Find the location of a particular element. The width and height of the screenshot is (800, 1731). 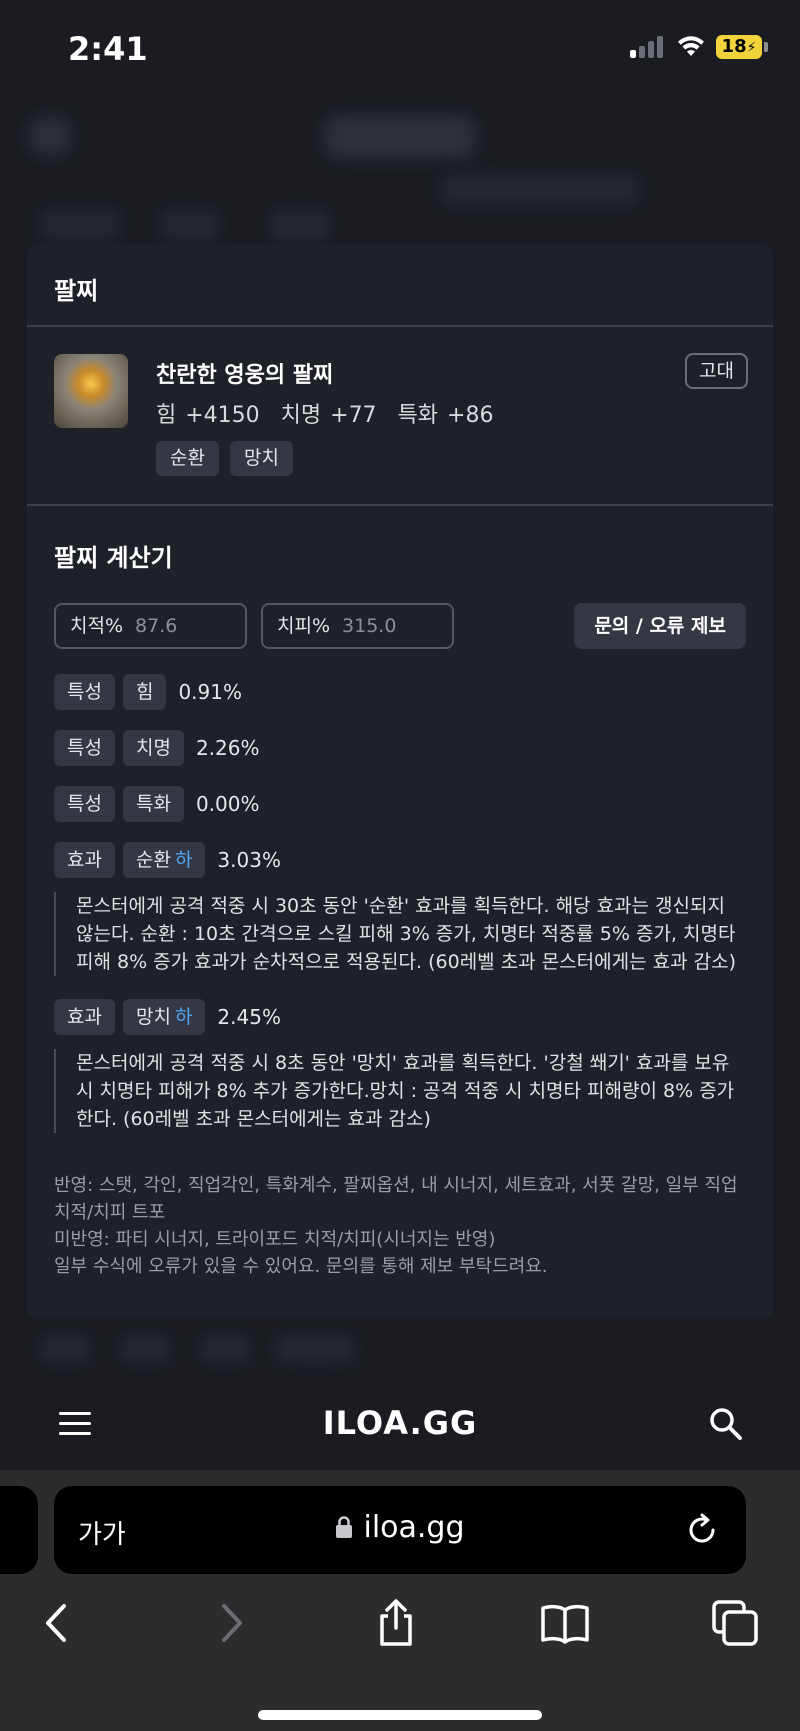

line-percent: 2.45% is located at coordinates (249, 1017).